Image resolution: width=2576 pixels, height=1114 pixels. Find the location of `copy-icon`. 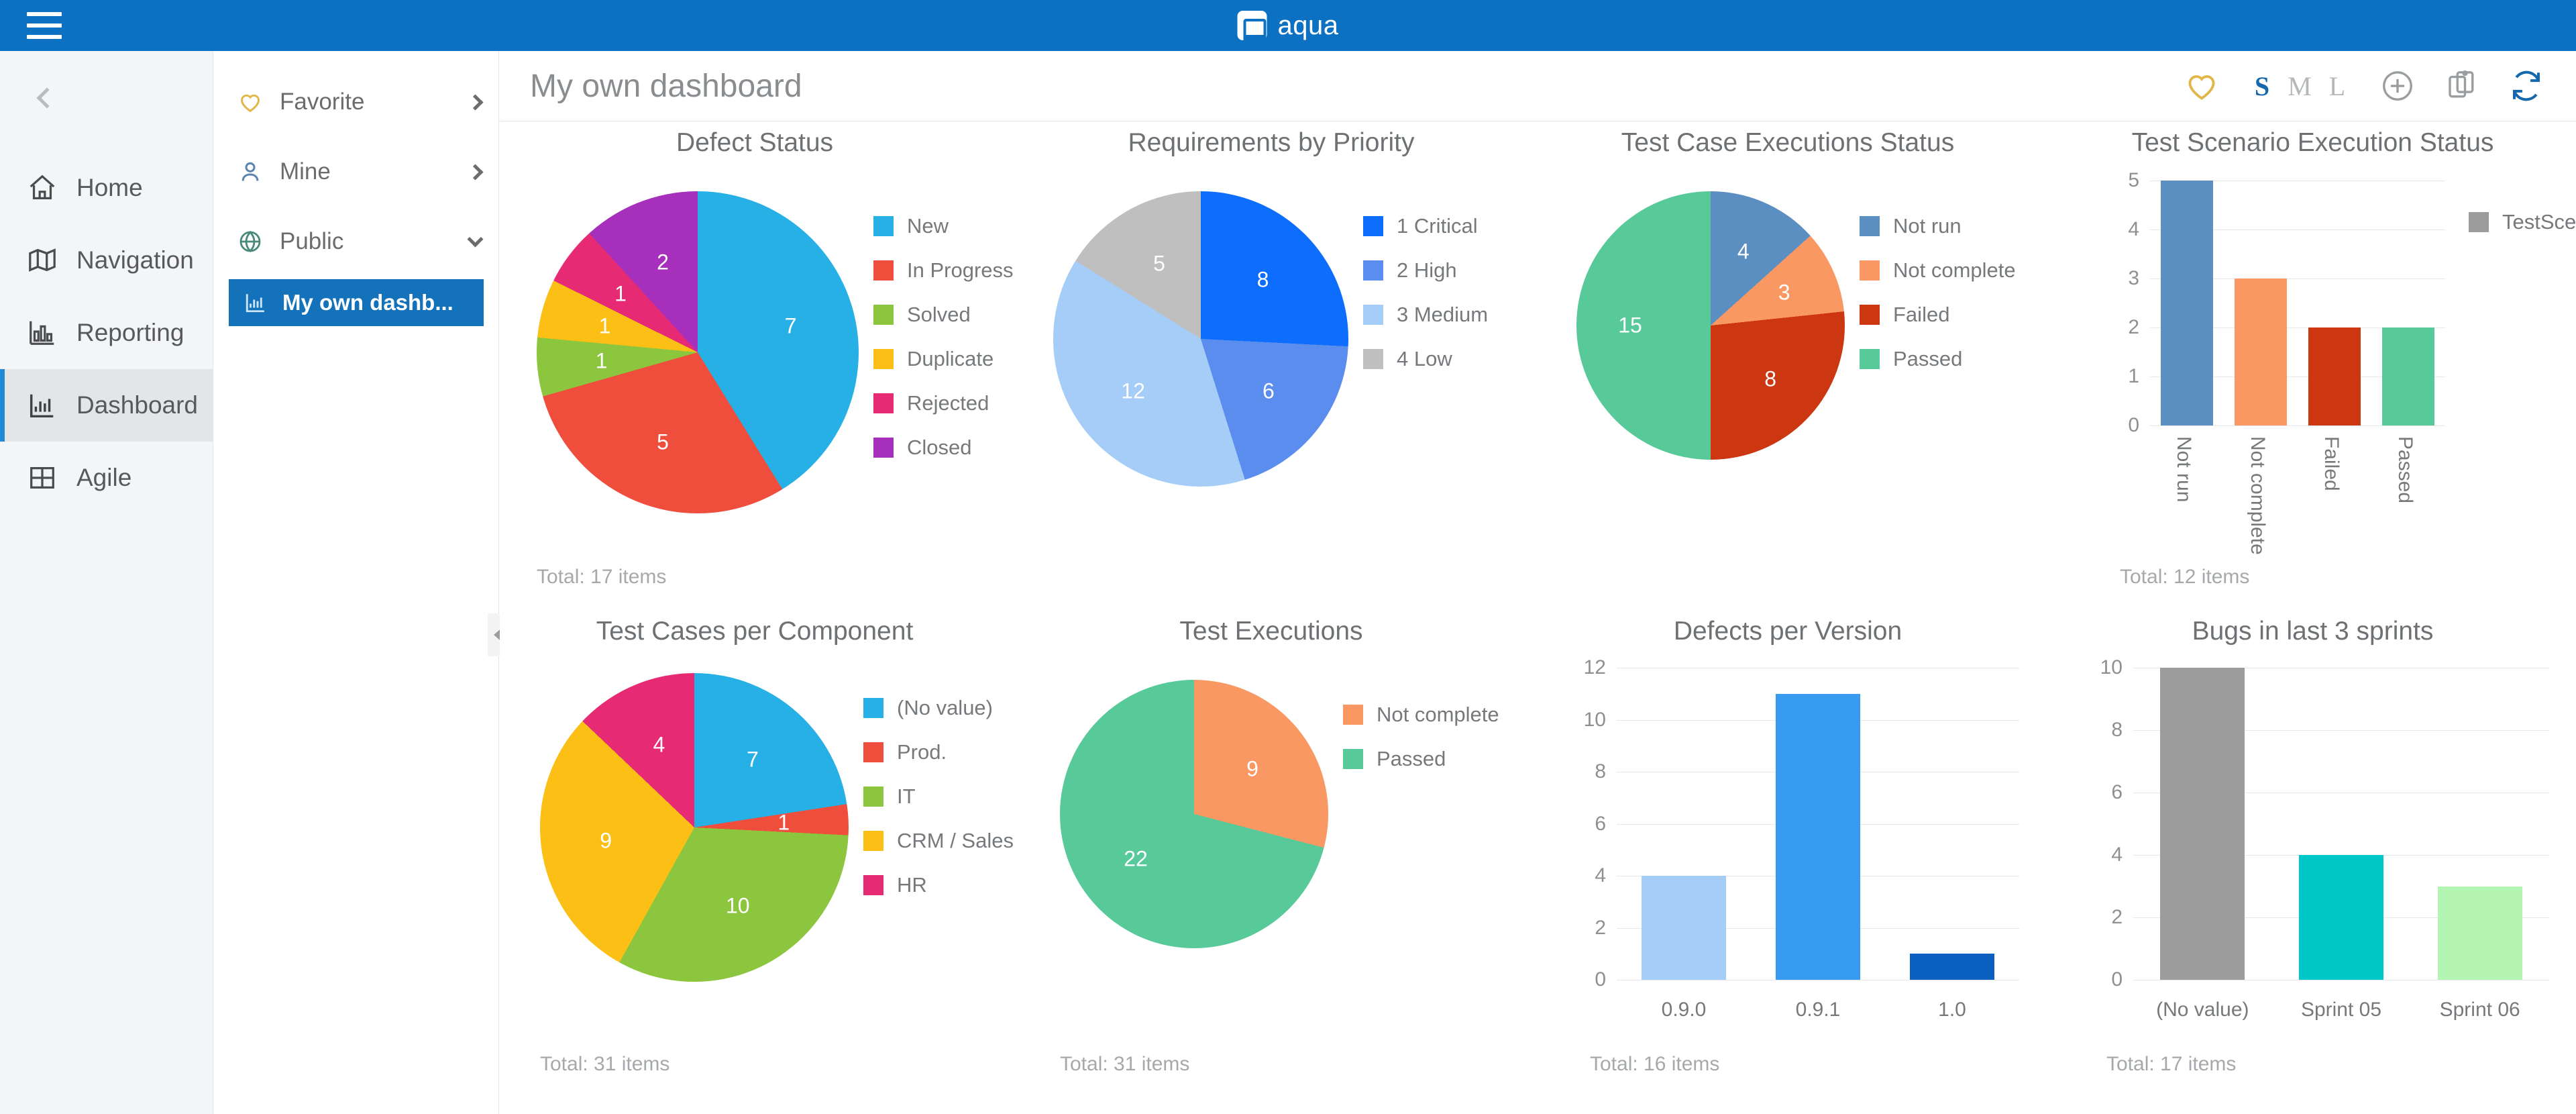

copy-icon is located at coordinates (2461, 84).